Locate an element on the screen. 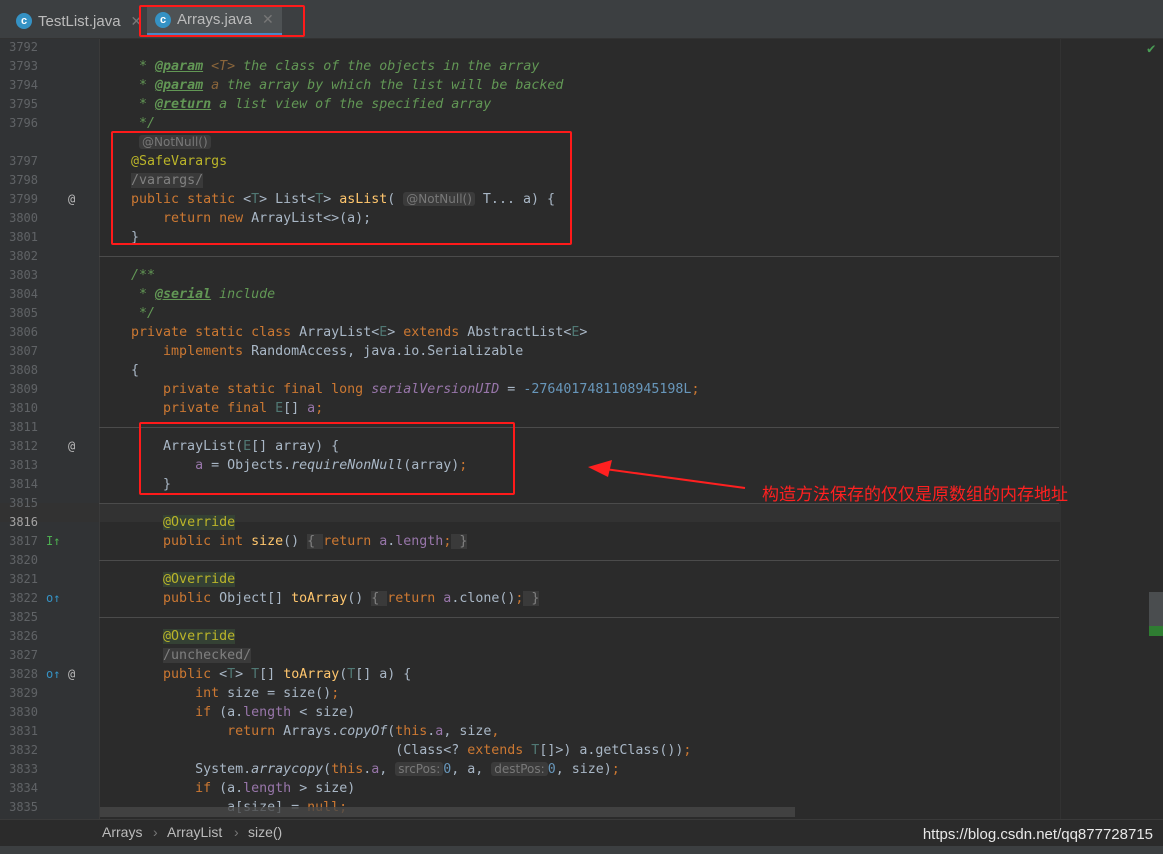 The image size is (1163, 854). code-token: .clone() is located at coordinates (483, 598).